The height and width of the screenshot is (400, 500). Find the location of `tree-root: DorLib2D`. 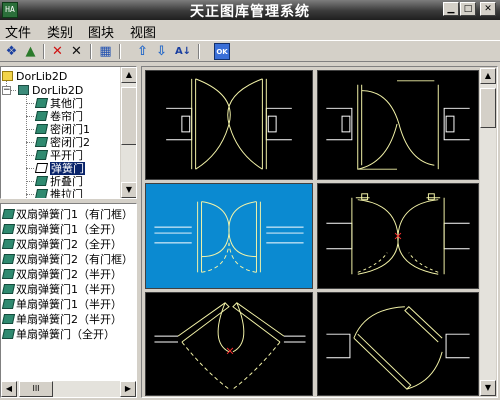

tree-root: DorLib2D is located at coordinates (34, 76).